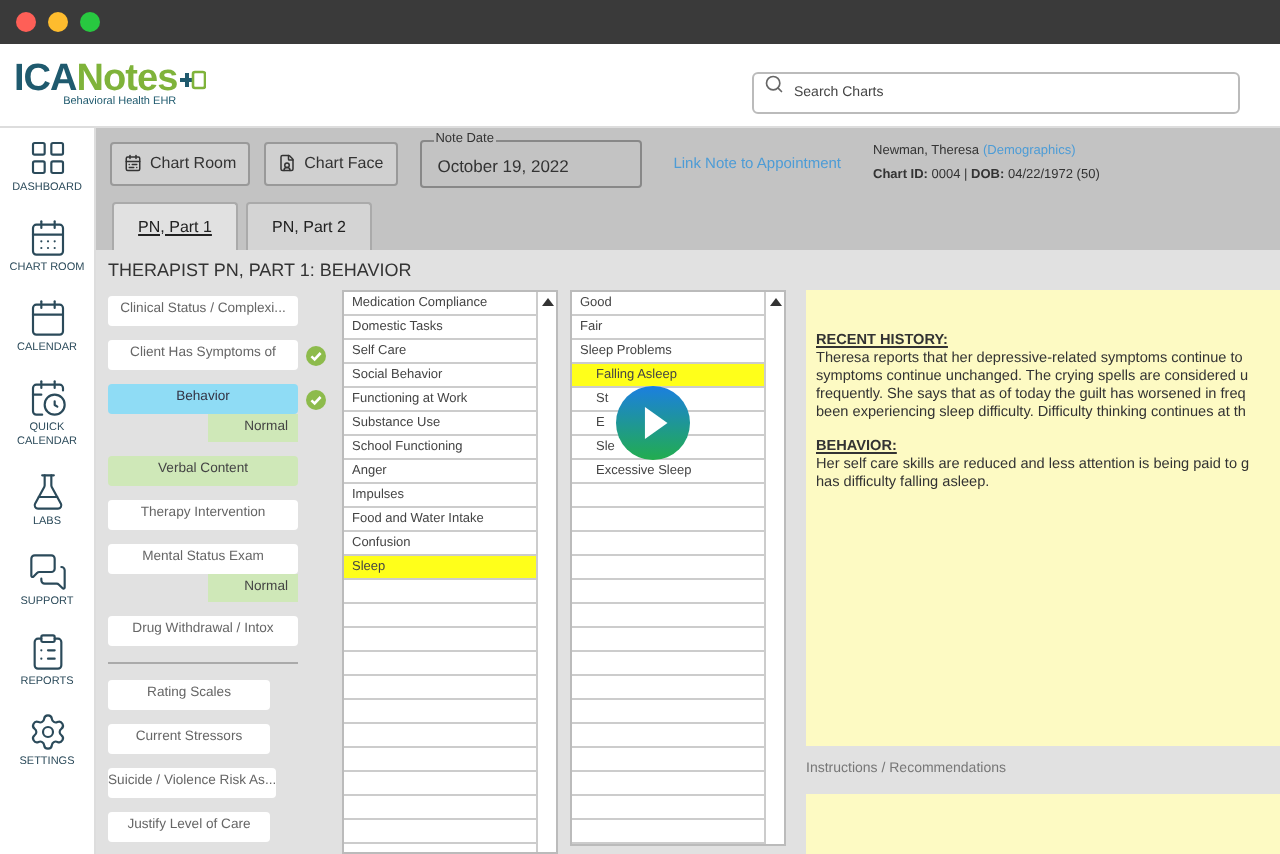  What do you see at coordinates (261, 271) in the screenshot?
I see `section-title: THERAPIST PN, PART 1: BEHAVIOR` at bounding box center [261, 271].